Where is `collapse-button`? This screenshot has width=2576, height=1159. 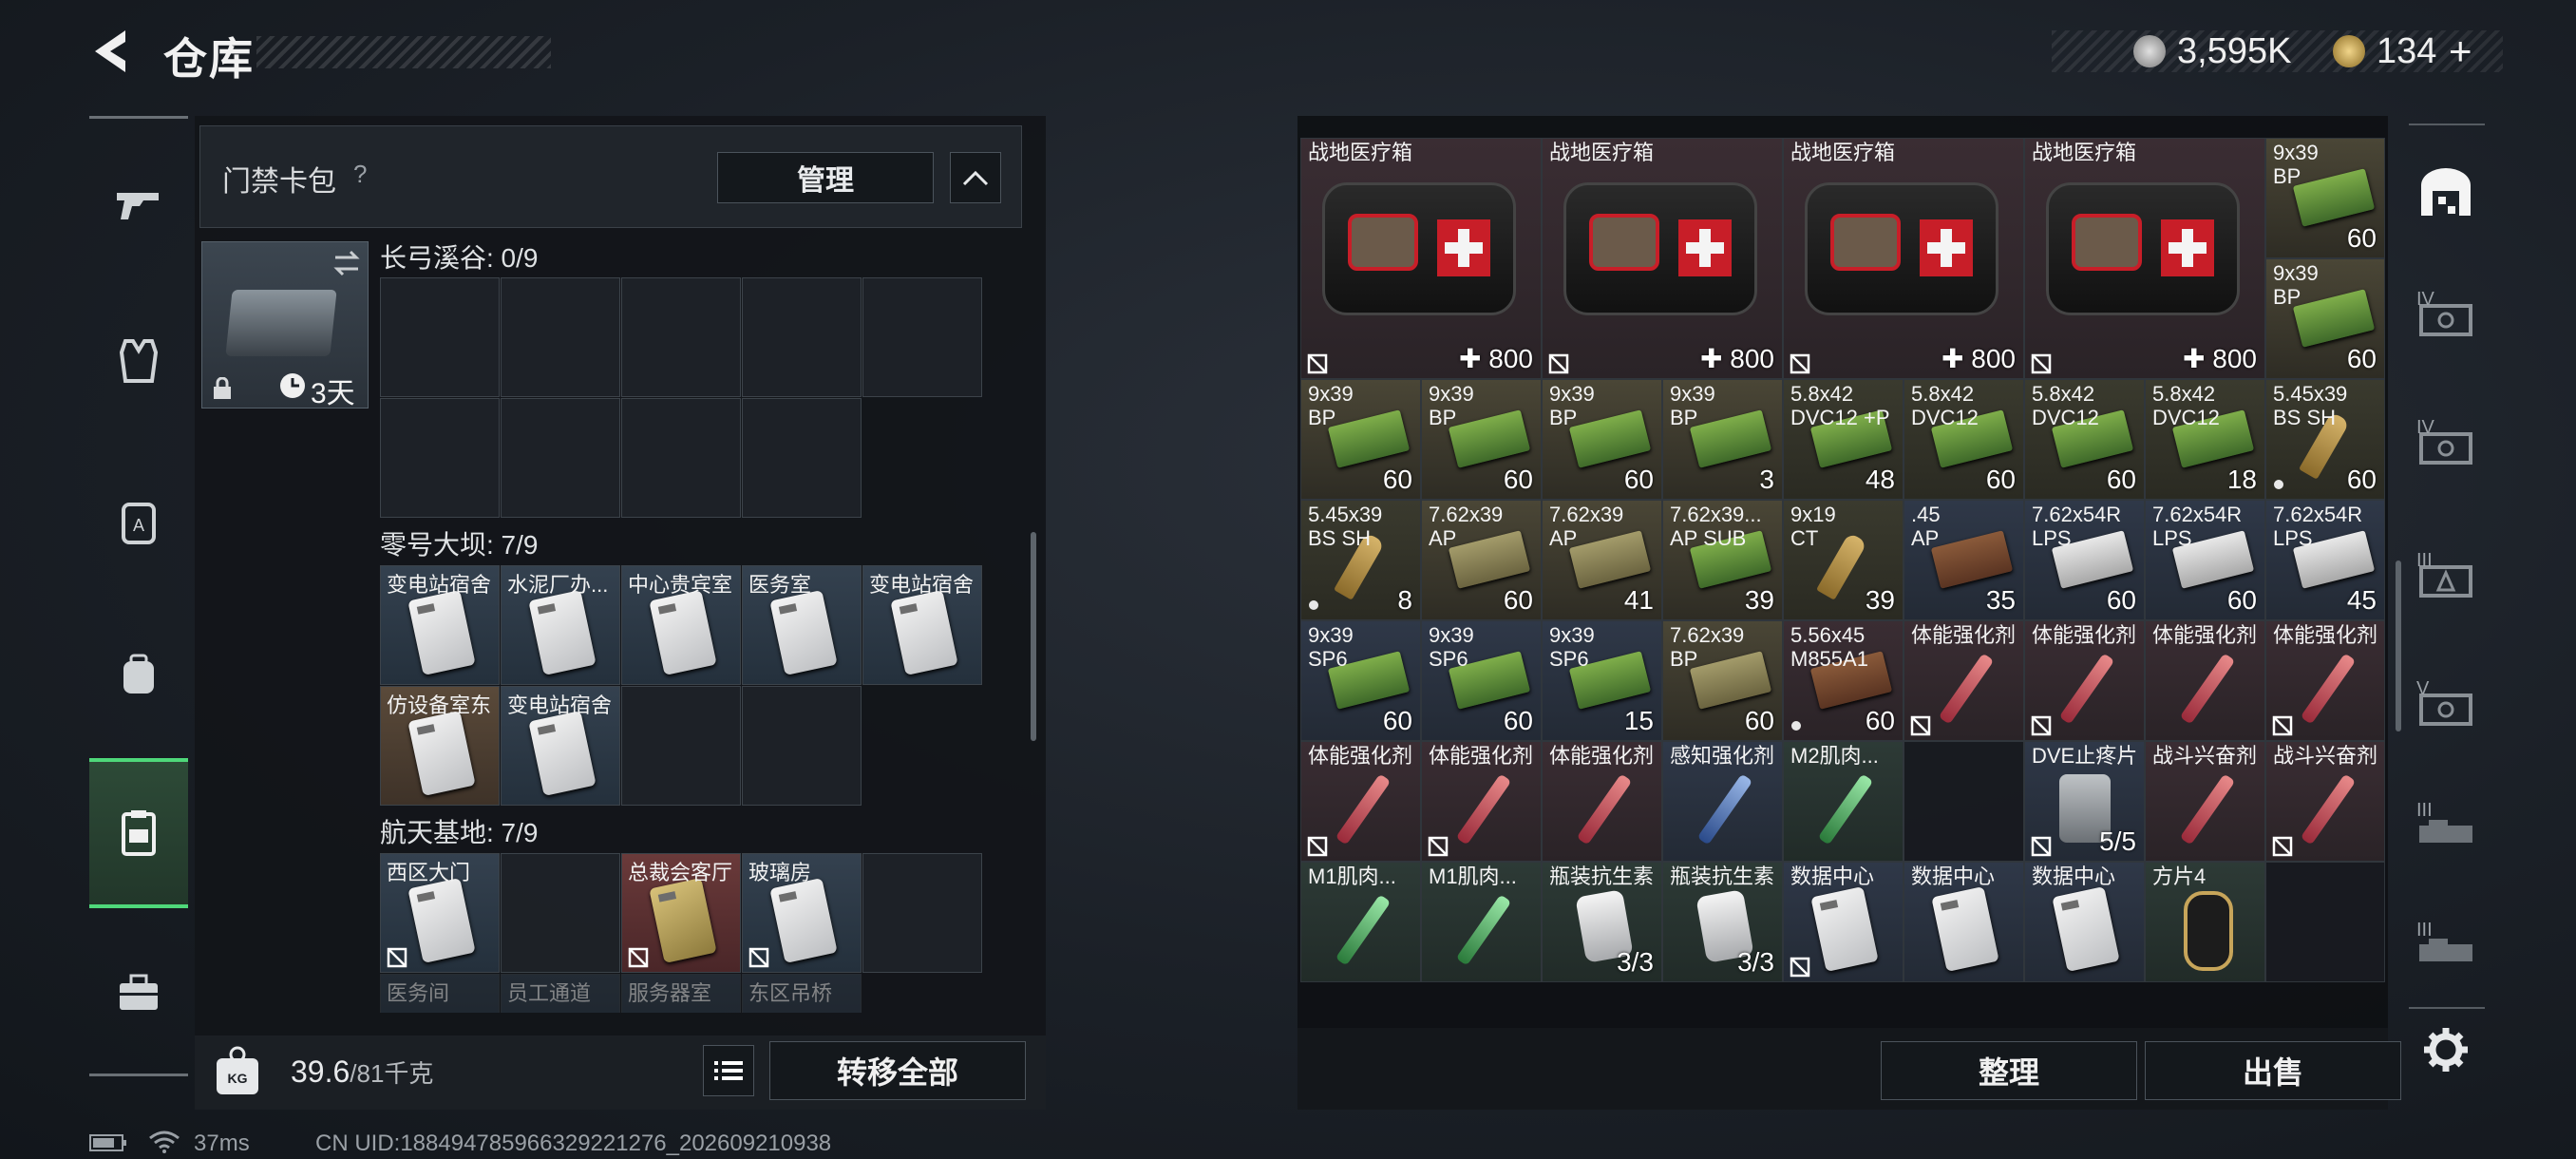 collapse-button is located at coordinates (975, 177).